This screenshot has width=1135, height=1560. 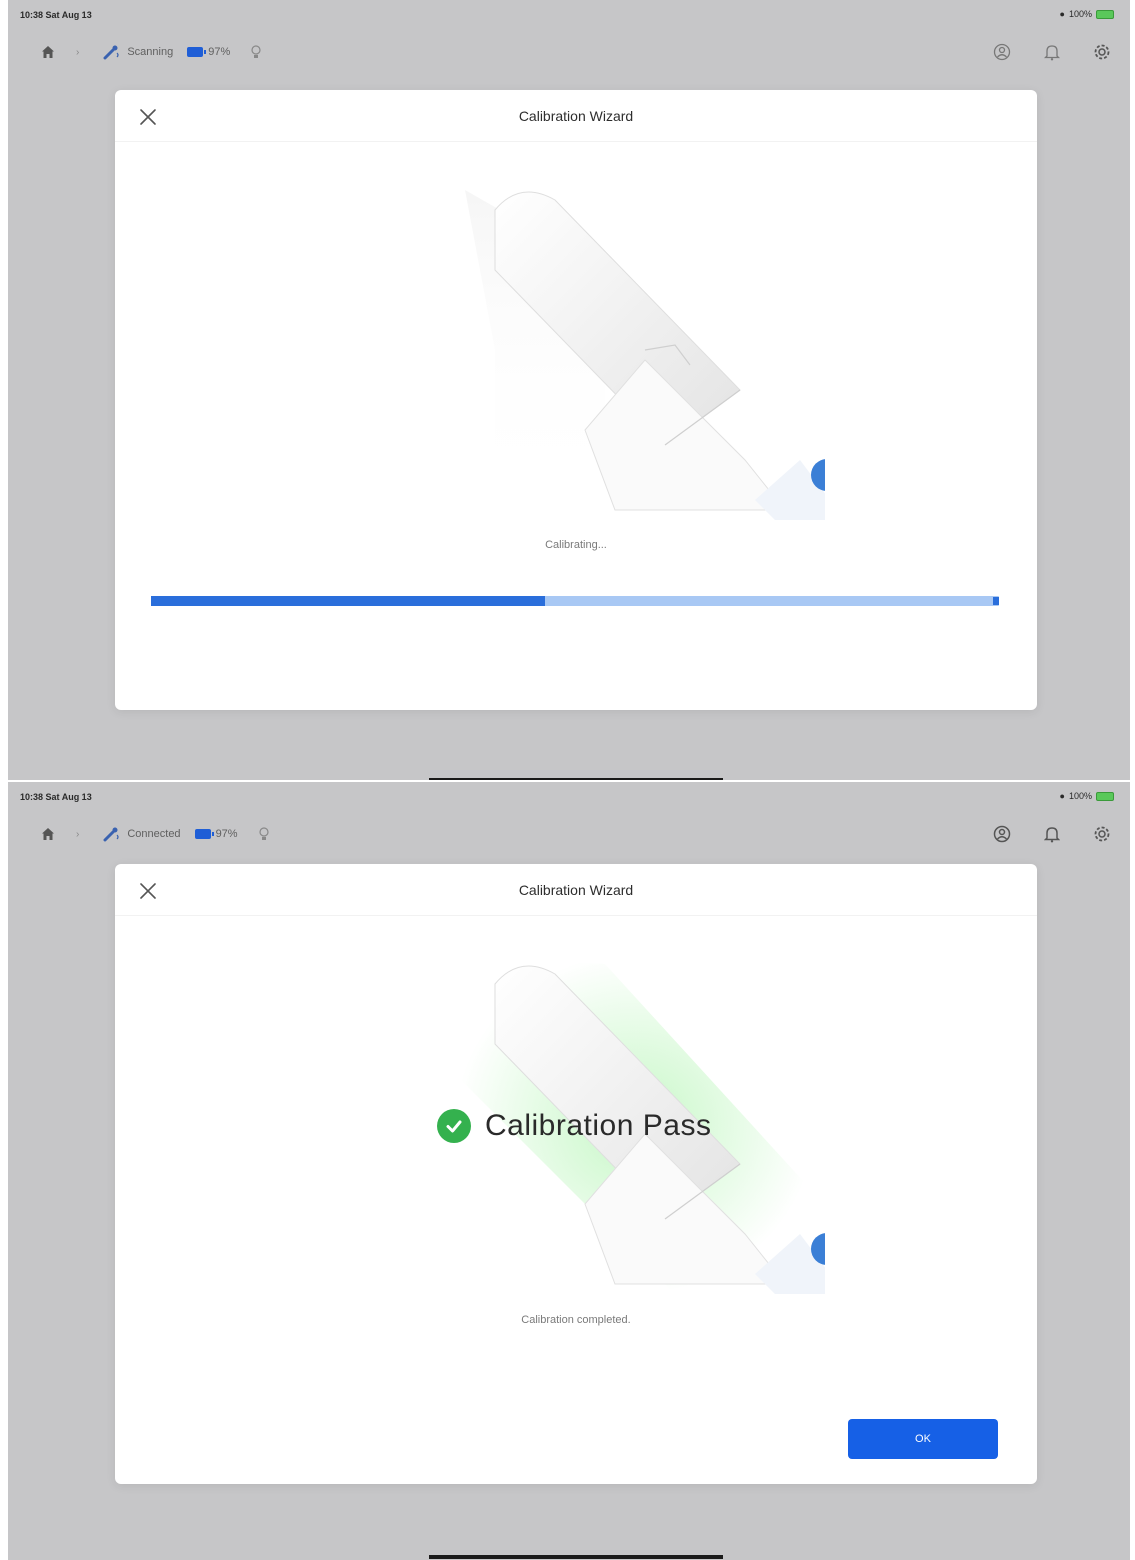 I want to click on progress-fill, so click(x=348, y=601).